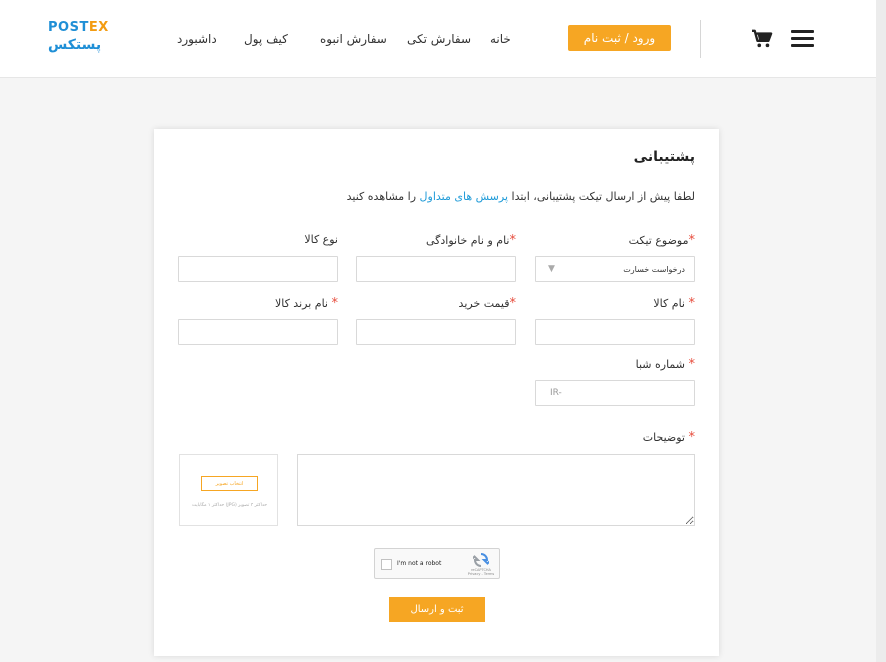  What do you see at coordinates (664, 157) in the screenshot?
I see `page-title: پشتیبانی` at bounding box center [664, 157].